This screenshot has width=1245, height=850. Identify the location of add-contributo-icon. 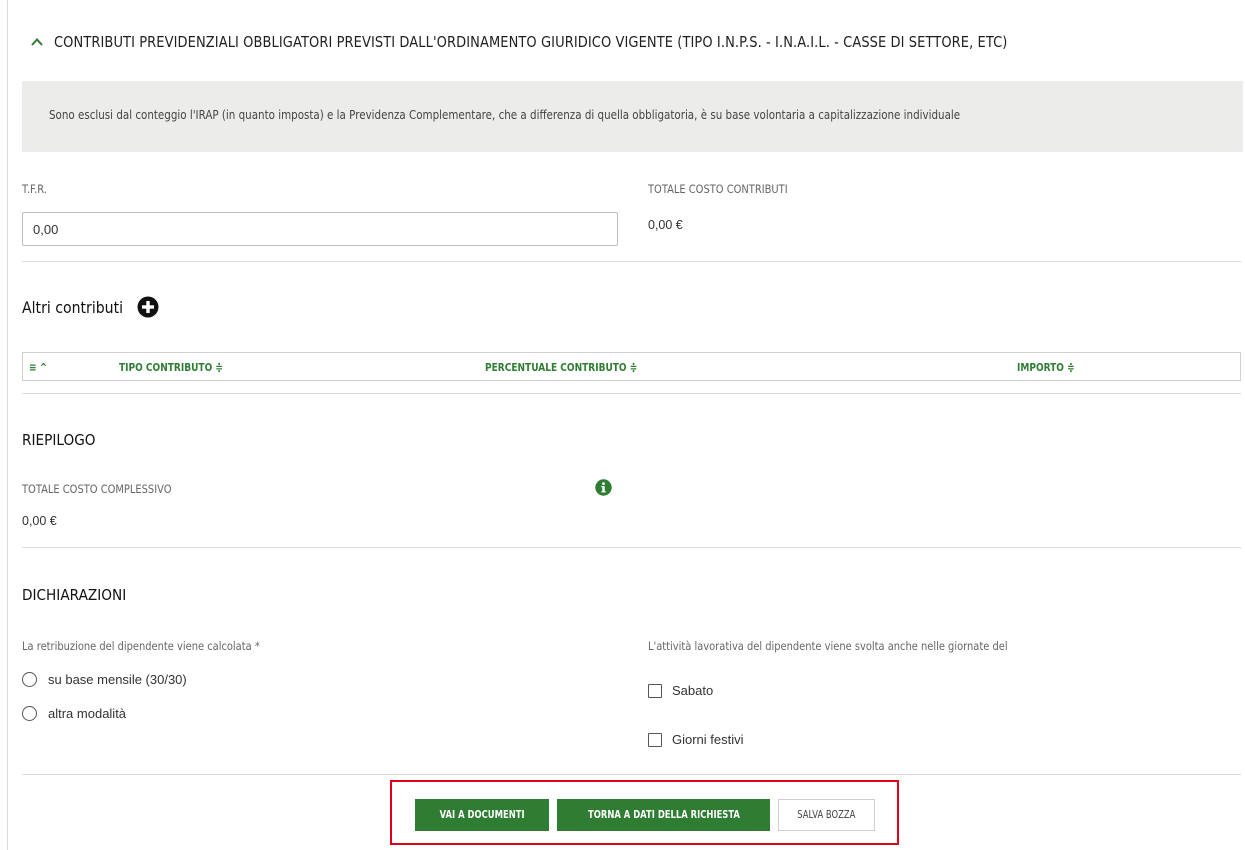
(148, 307).